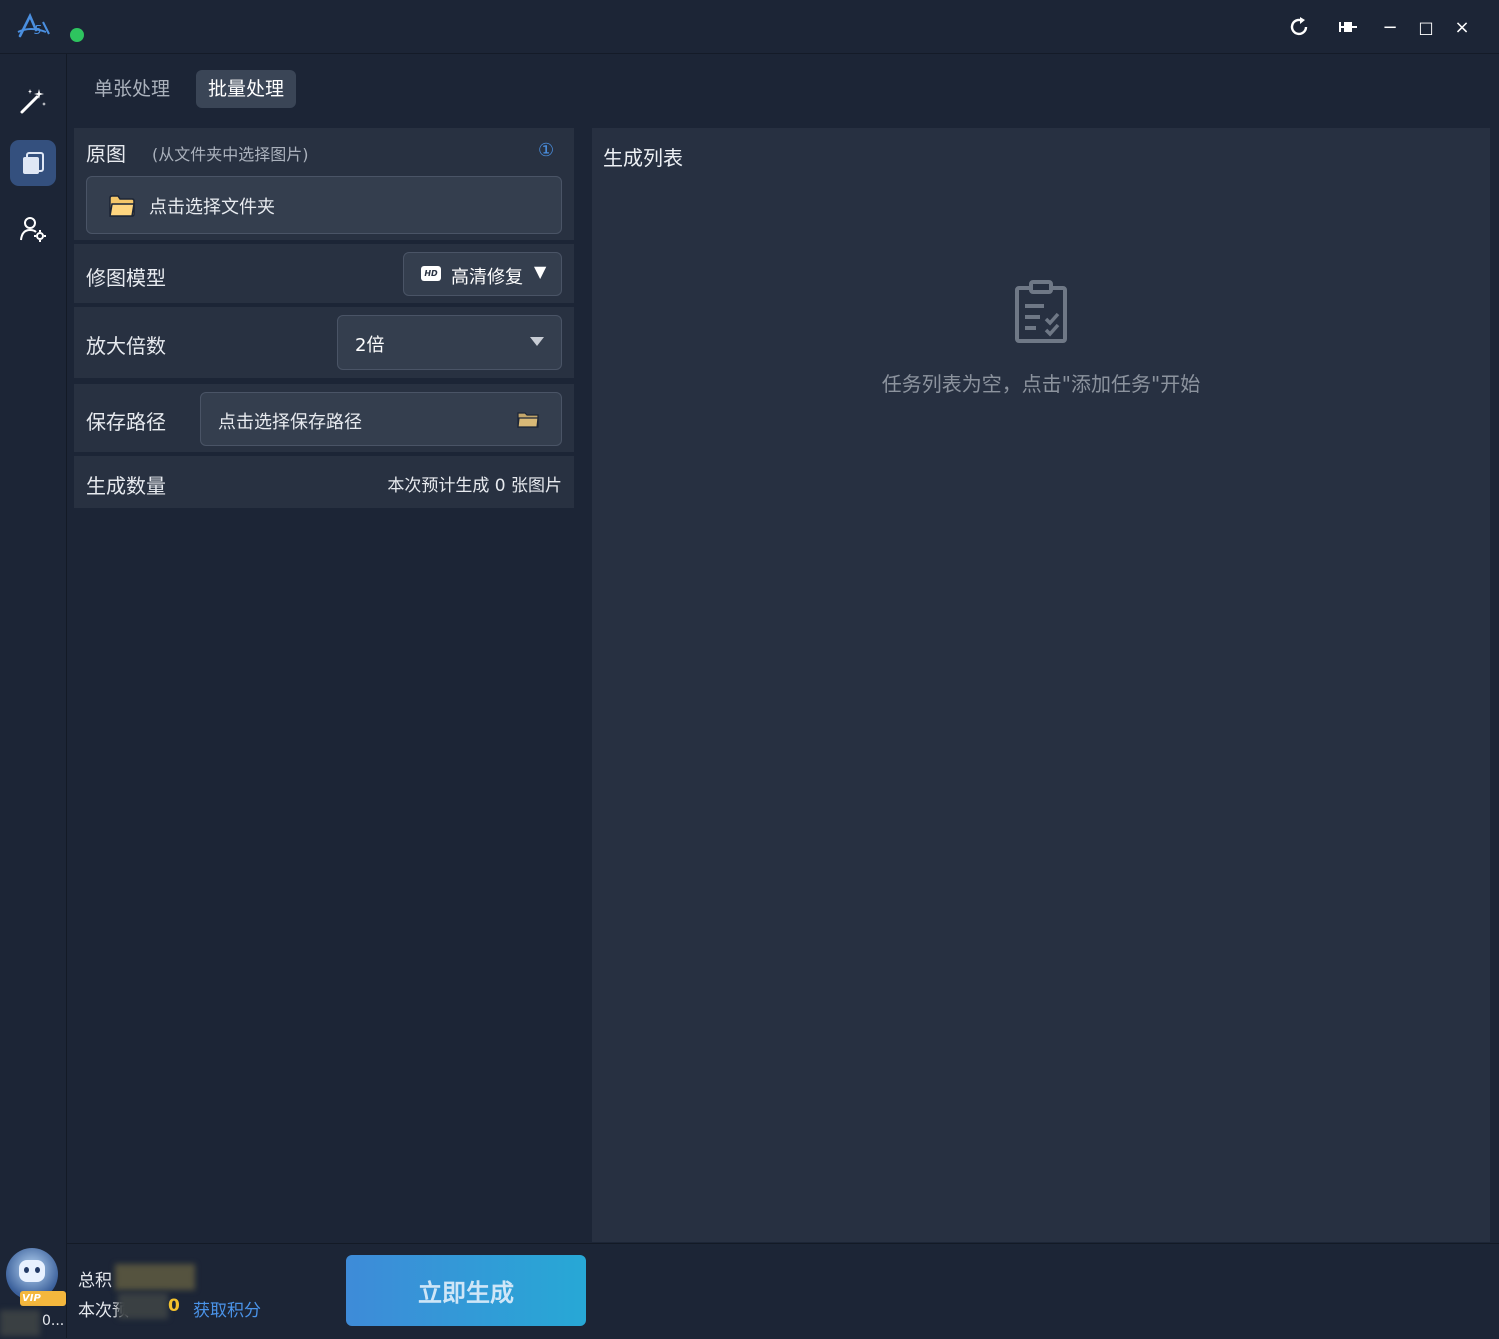  I want to click on scale-value: 2倍, so click(370, 345).